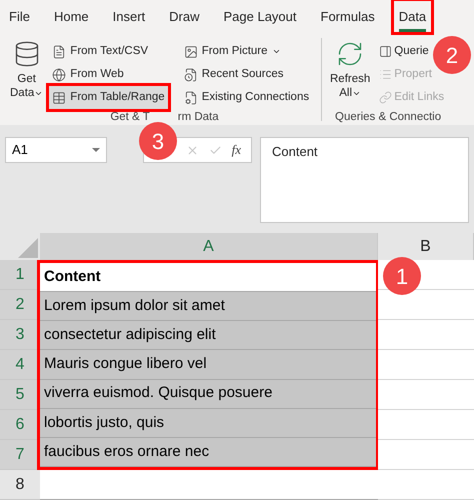  What do you see at coordinates (236, 150) in the screenshot?
I see `insert-function-button: fx` at bounding box center [236, 150].